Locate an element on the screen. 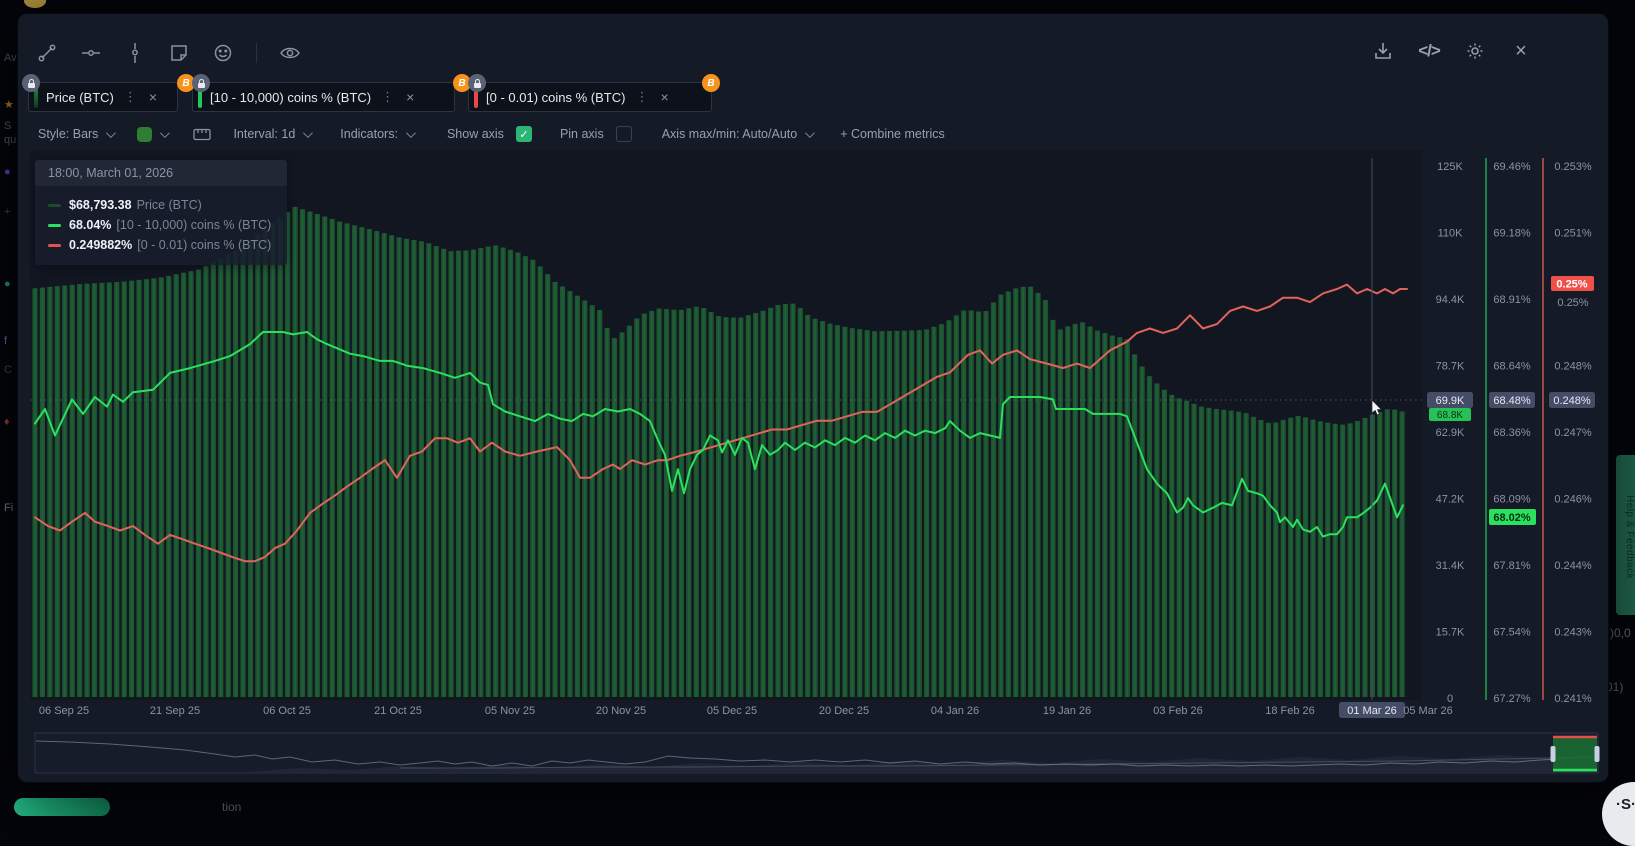  tooltip-value: 0.249882% is located at coordinates (101, 245).